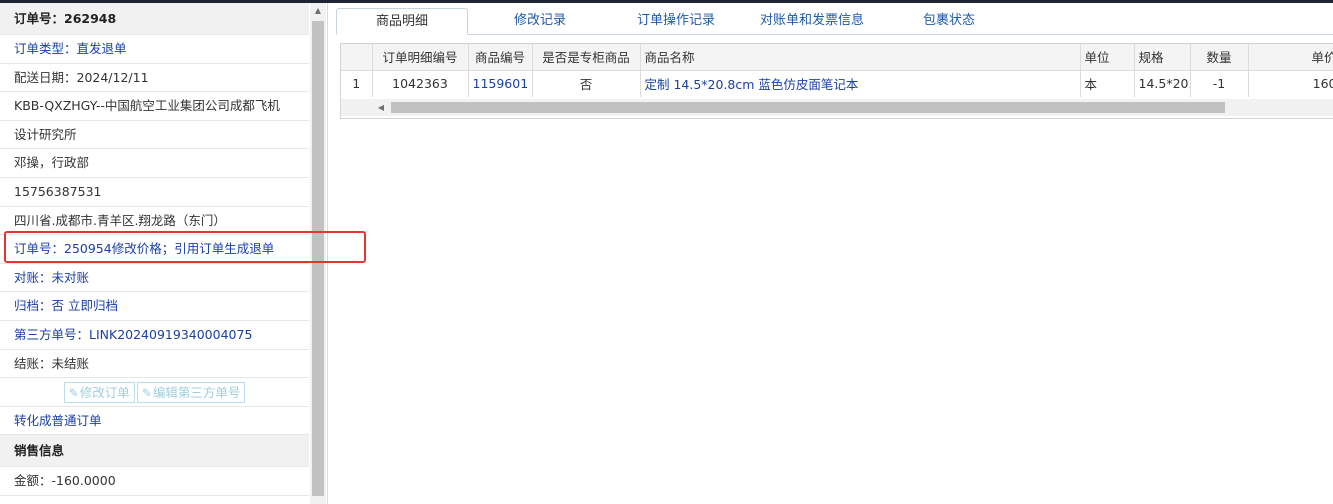 This screenshot has width=1333, height=504. What do you see at coordinates (154, 249) in the screenshot?
I see `order-note: 订单号：250954修改价格；引用订单生成退单` at bounding box center [154, 249].